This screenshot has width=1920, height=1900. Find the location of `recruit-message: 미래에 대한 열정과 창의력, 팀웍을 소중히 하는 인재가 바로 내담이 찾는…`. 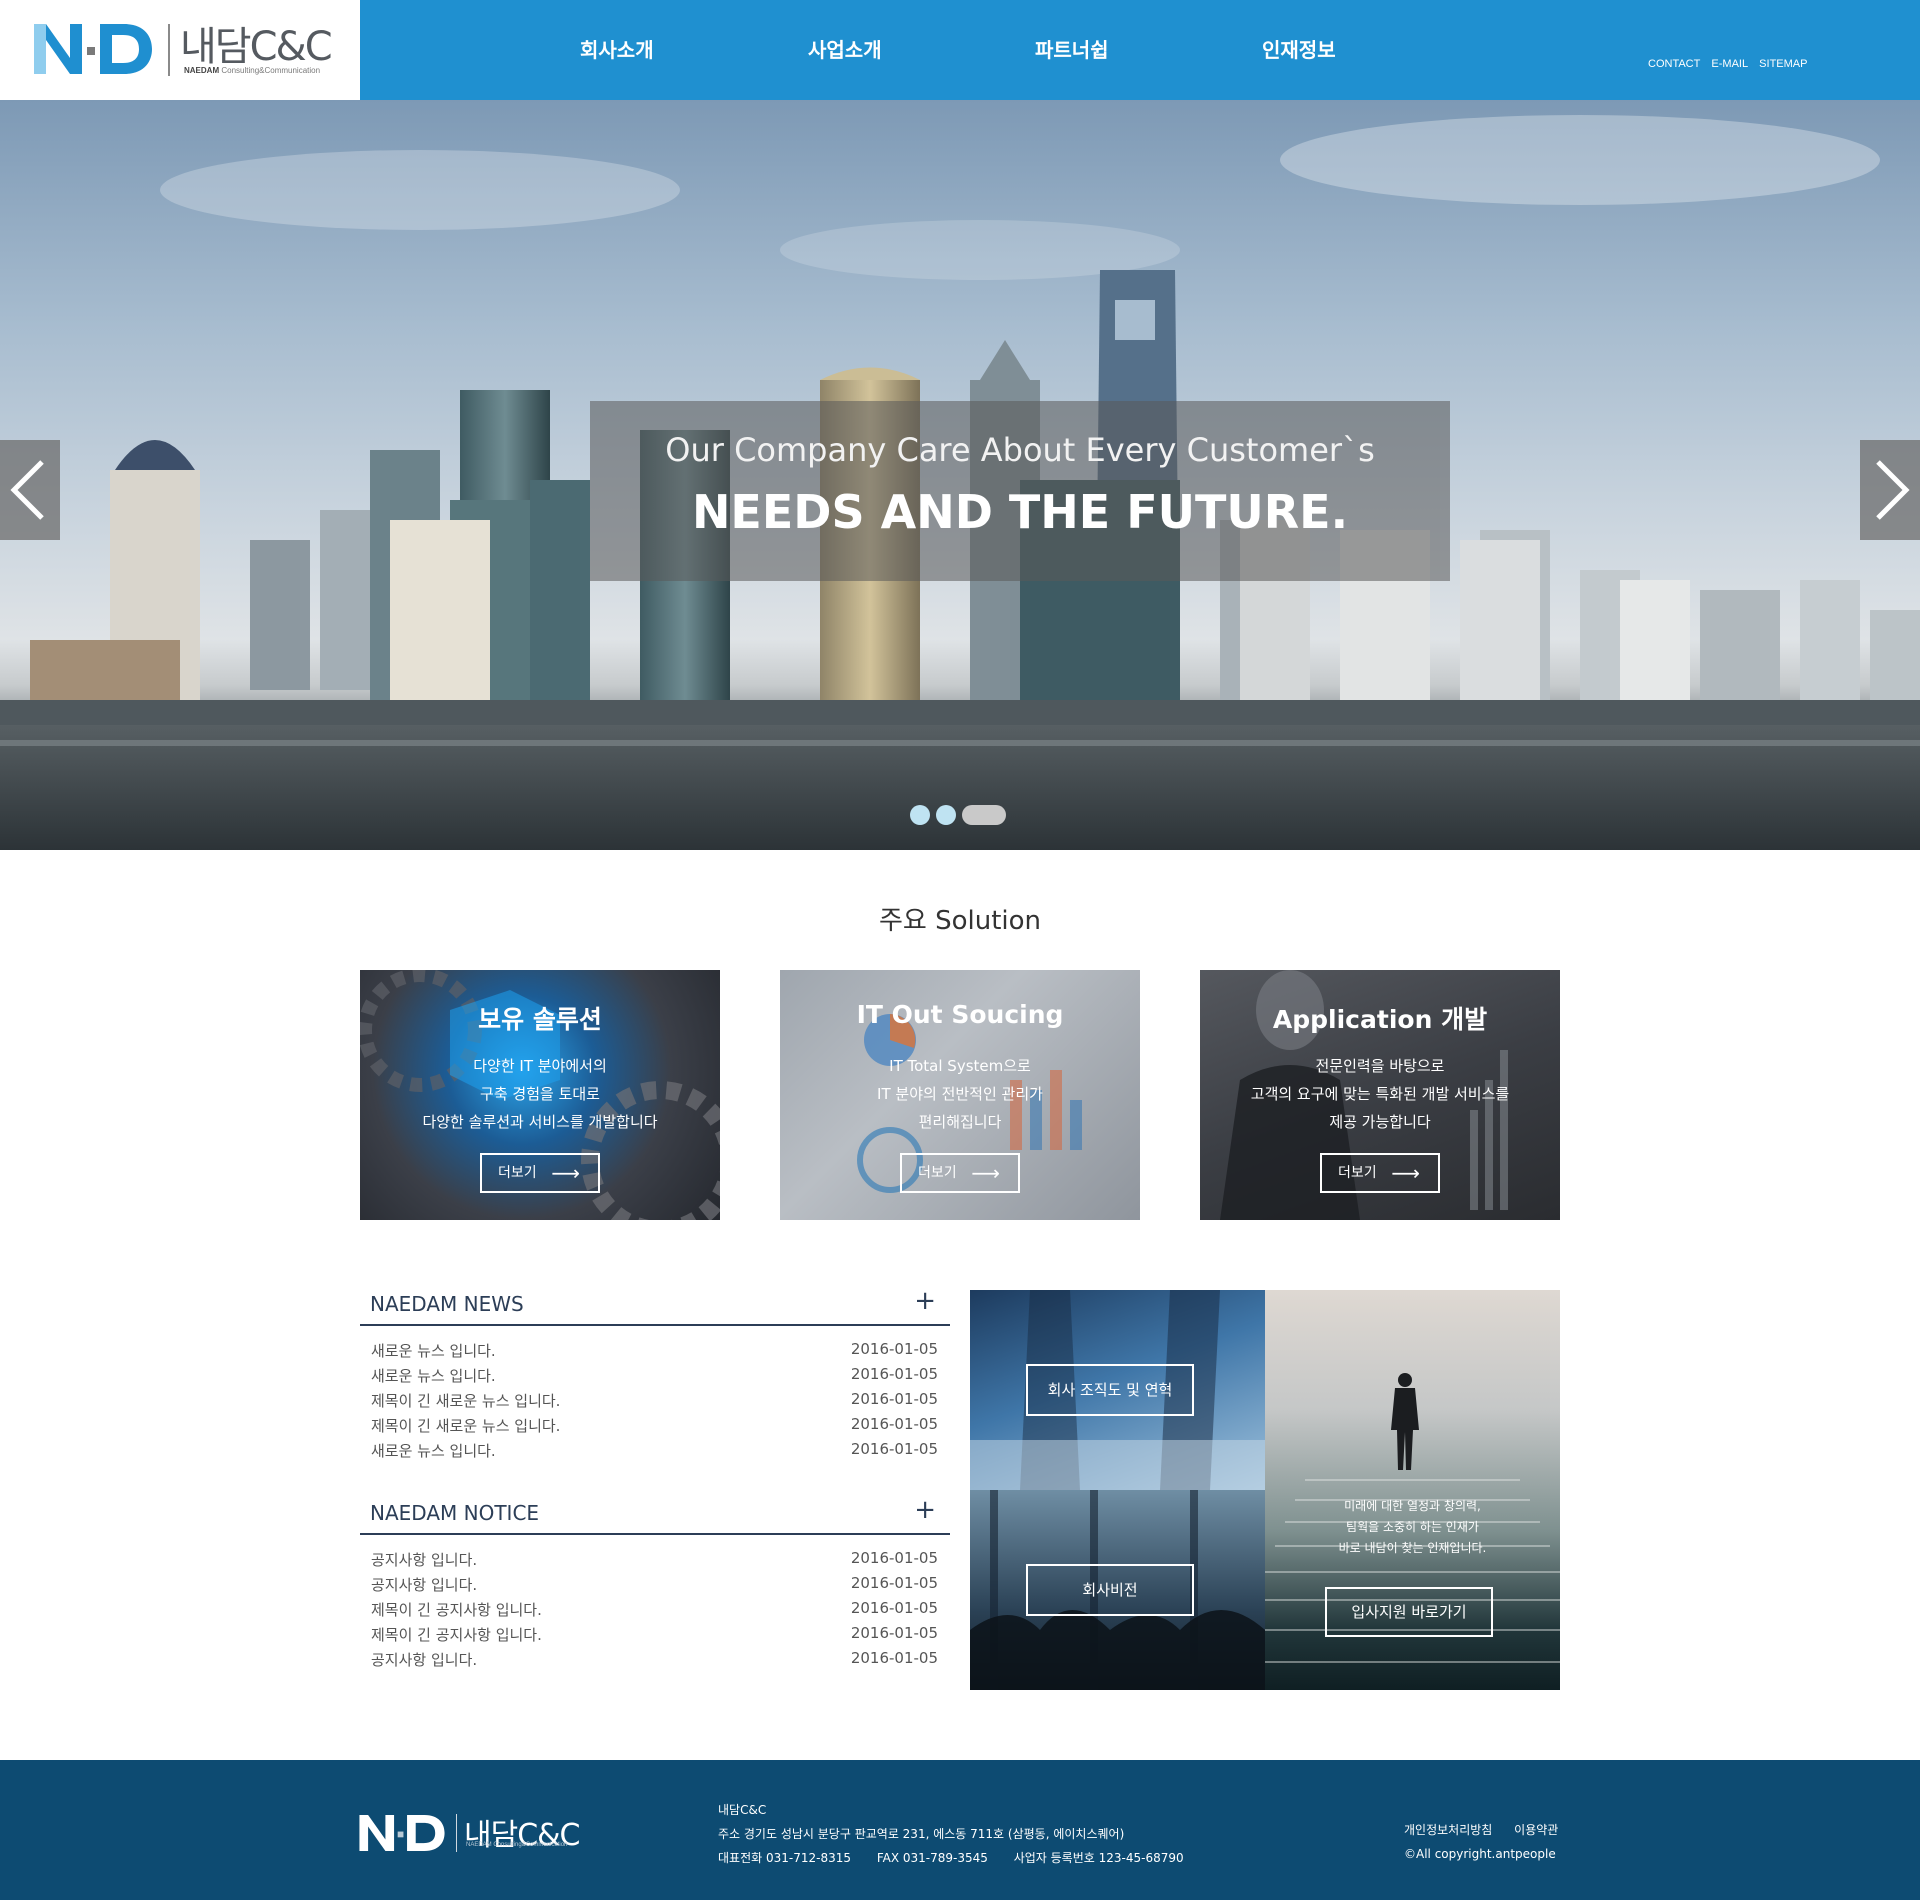

recruit-message: 미래에 대한 열정과 창의력, 팀웍을 소중히 하는 인재가 바로 내담이 찾는… is located at coordinates (1412, 1527).